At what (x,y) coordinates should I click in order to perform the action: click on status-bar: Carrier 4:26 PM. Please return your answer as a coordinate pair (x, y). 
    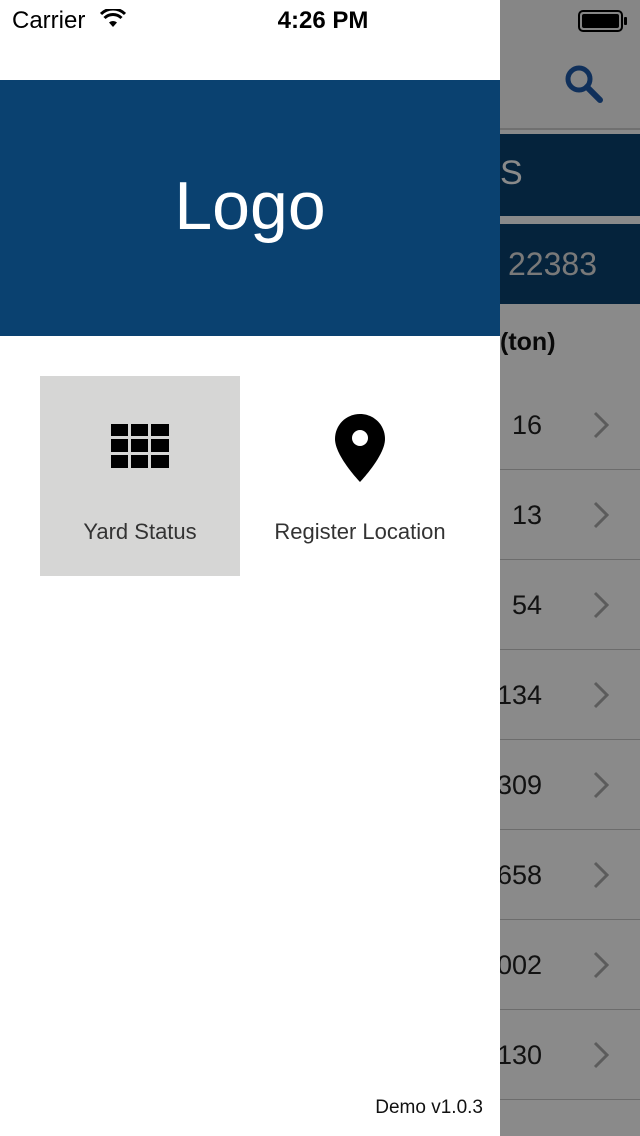
    Looking at the image, I should click on (320, 20).